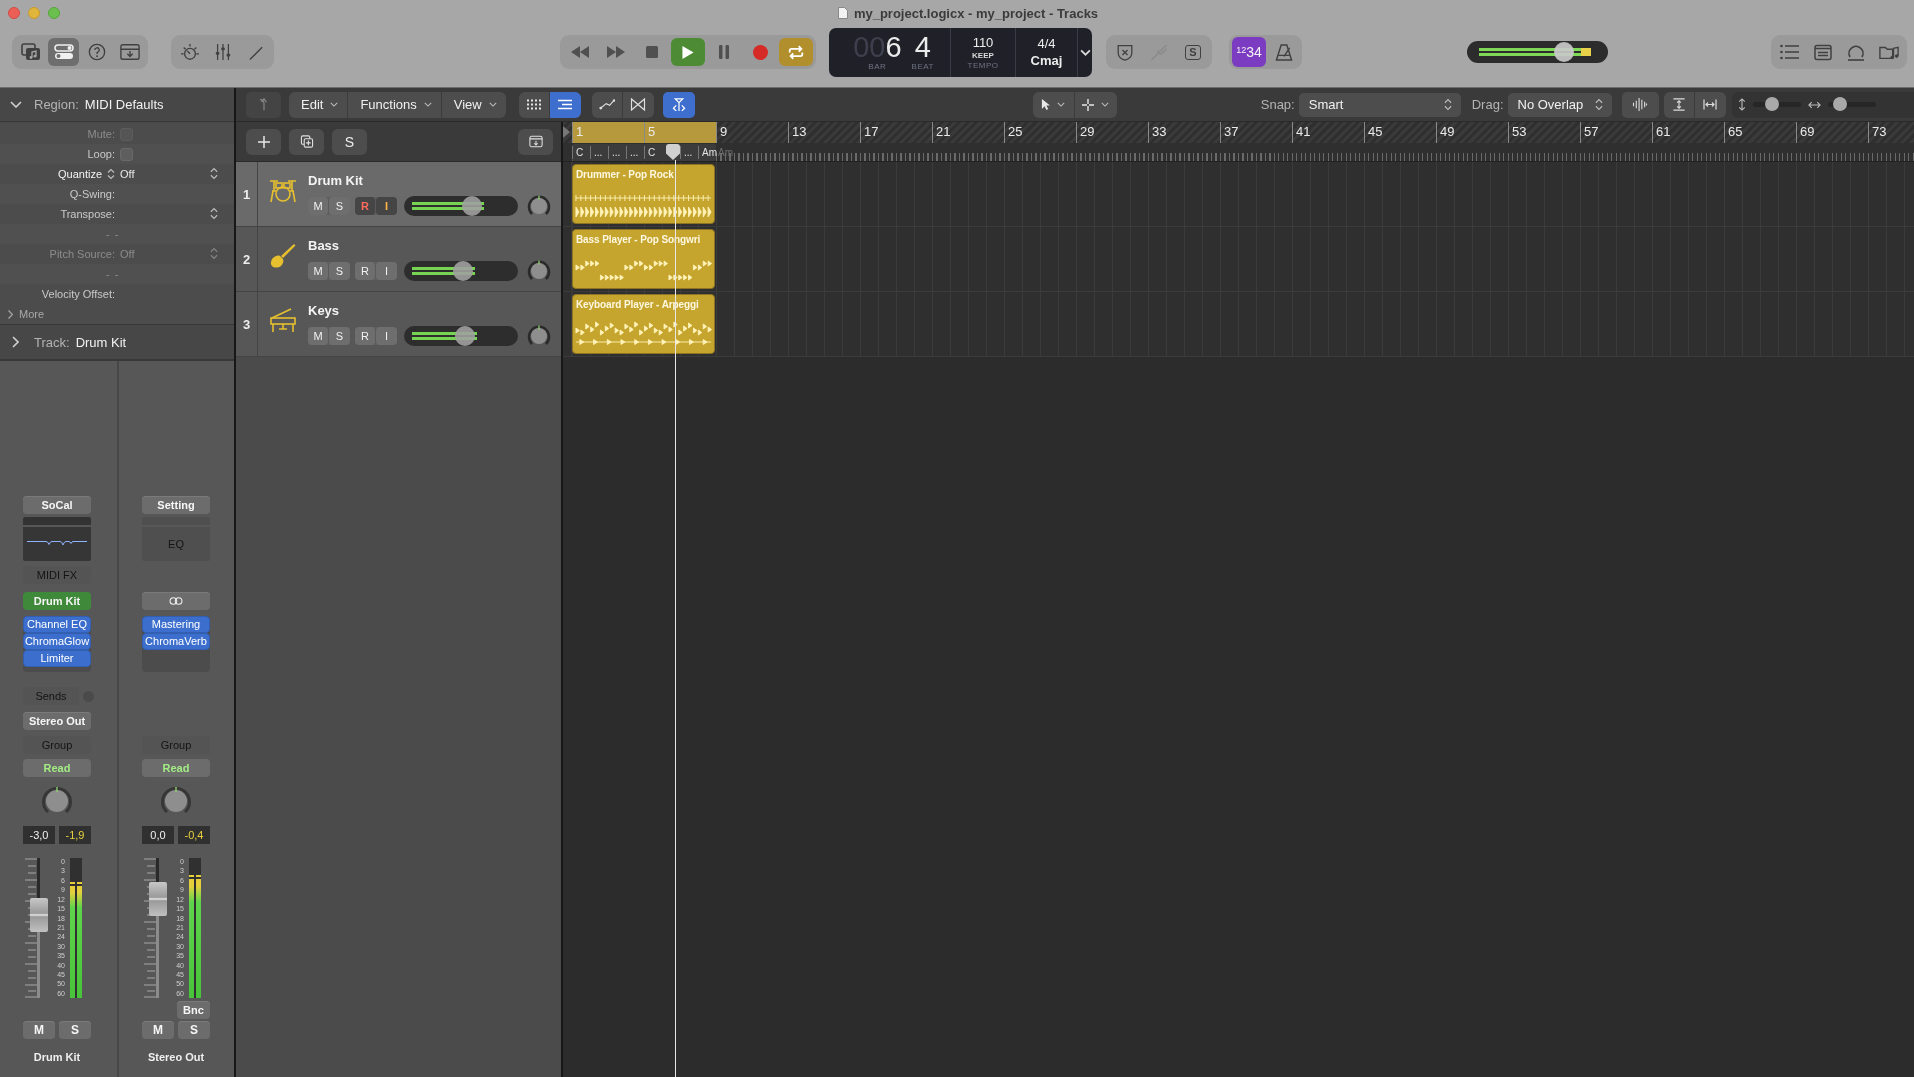  What do you see at coordinates (52, 342) in the screenshot?
I see `track-label: Track:` at bounding box center [52, 342].